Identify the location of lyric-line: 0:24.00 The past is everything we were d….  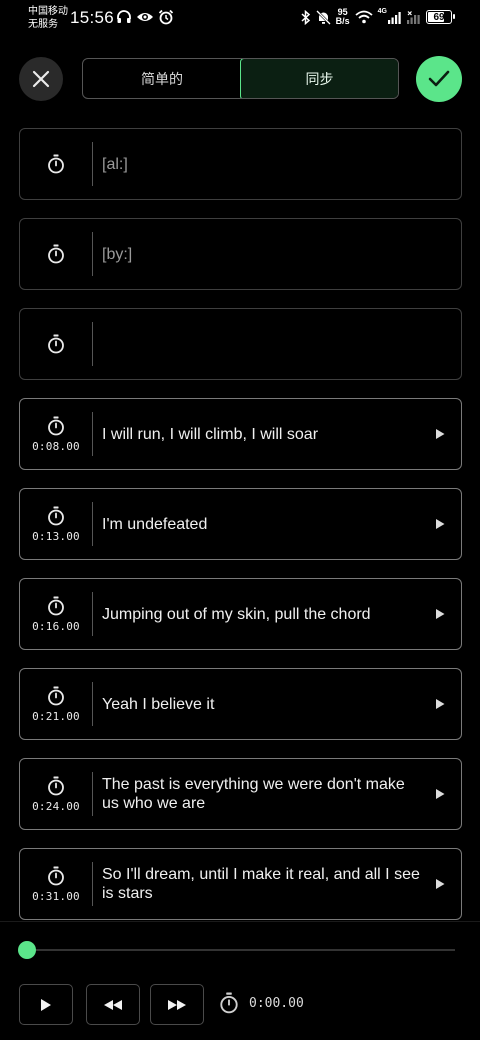
(240, 794).